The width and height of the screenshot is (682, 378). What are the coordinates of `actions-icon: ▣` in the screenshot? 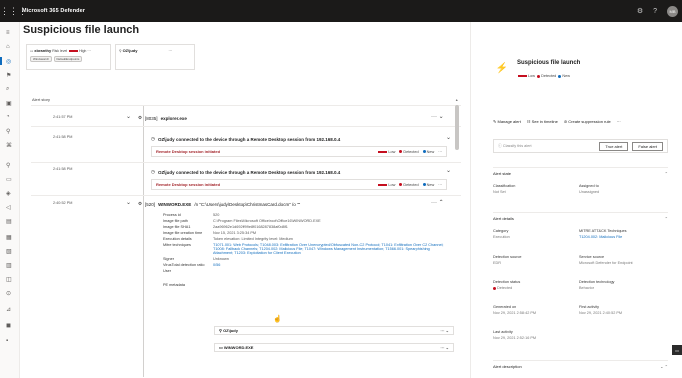 It's located at (9, 103).